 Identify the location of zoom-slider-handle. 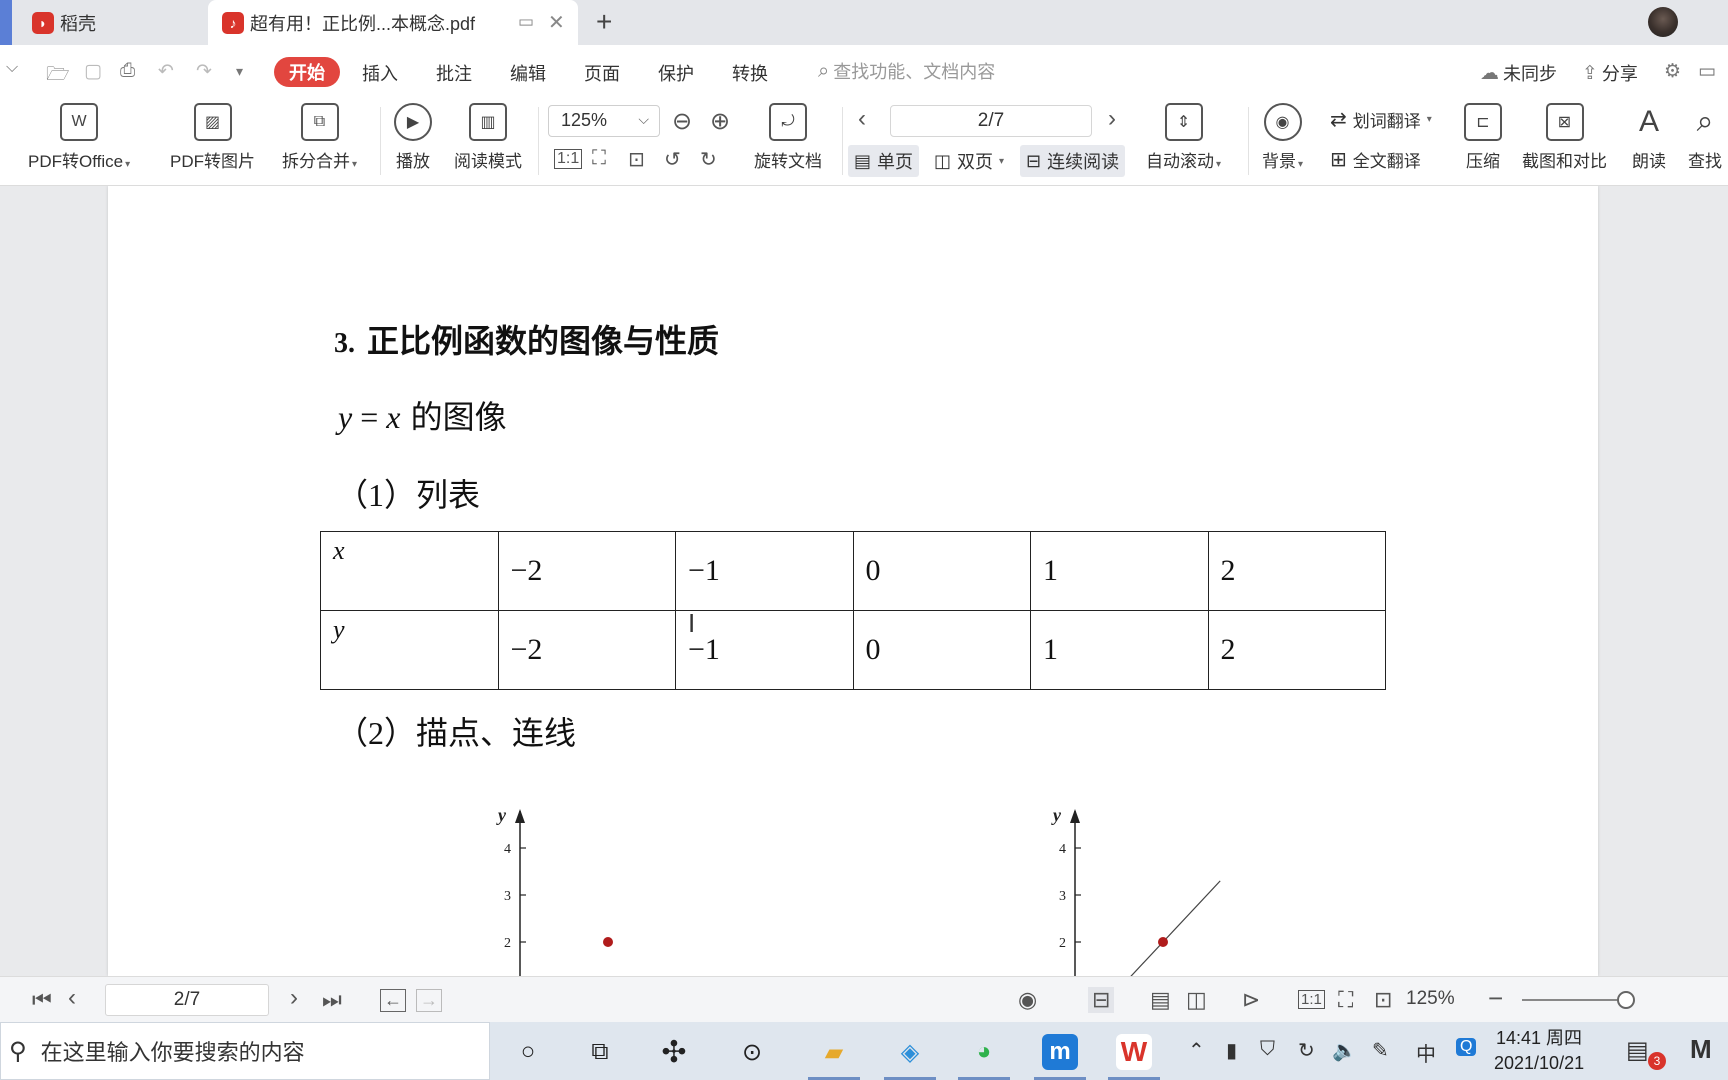
(1626, 1000).